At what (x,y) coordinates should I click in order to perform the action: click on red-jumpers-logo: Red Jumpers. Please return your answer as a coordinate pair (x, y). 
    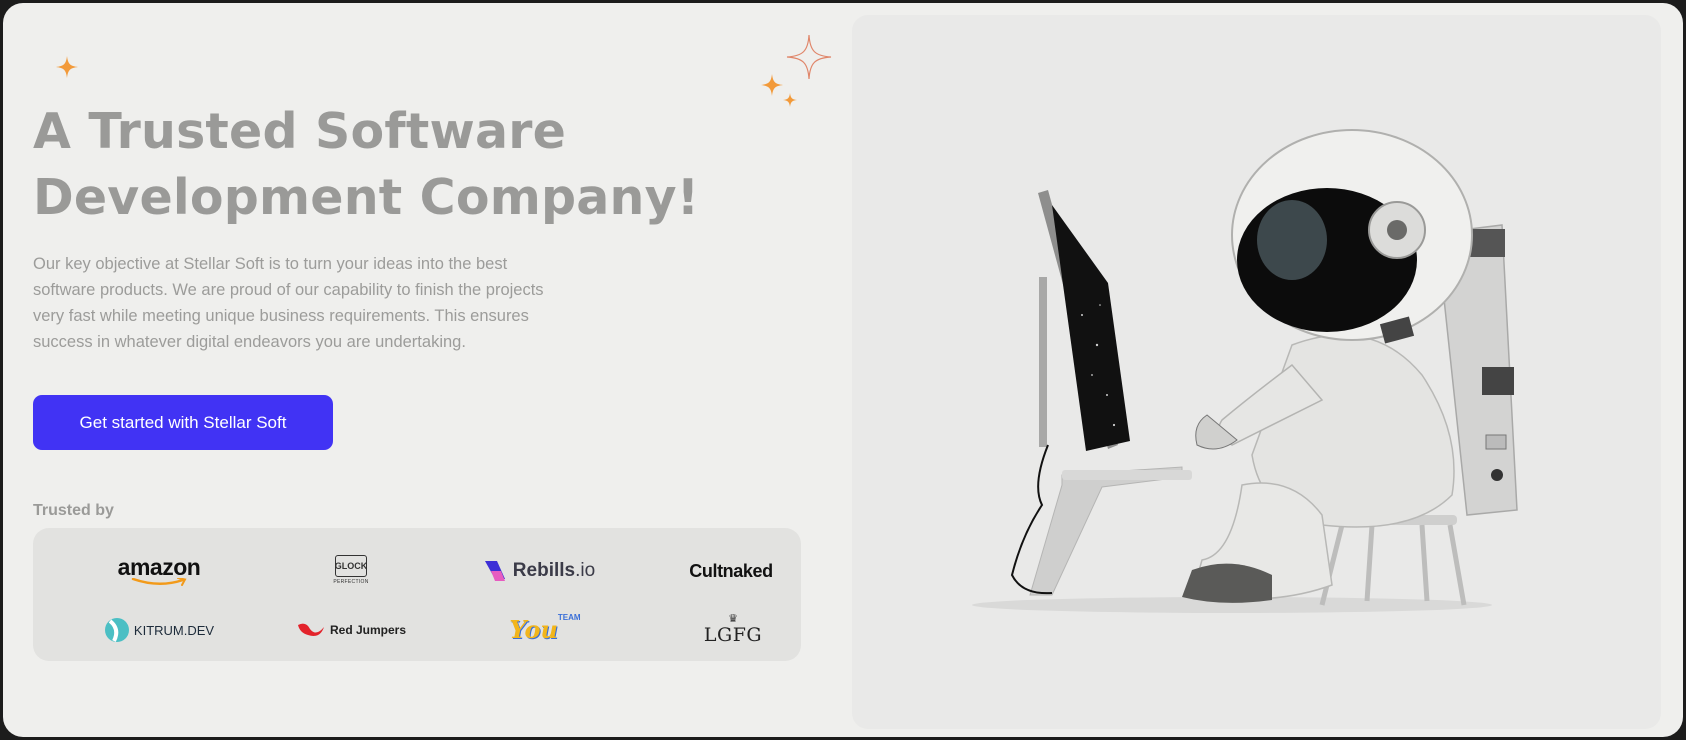
    Looking at the image, I should click on (351, 630).